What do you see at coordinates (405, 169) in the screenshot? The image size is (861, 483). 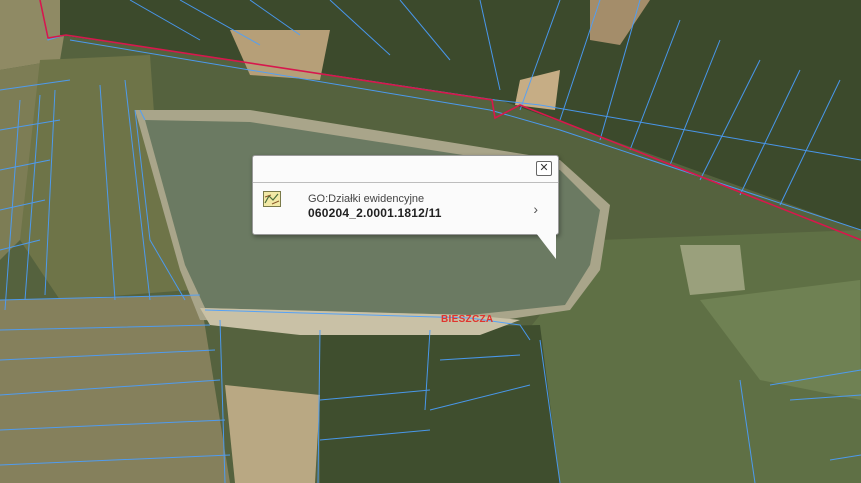 I see `popup-header: ✕` at bounding box center [405, 169].